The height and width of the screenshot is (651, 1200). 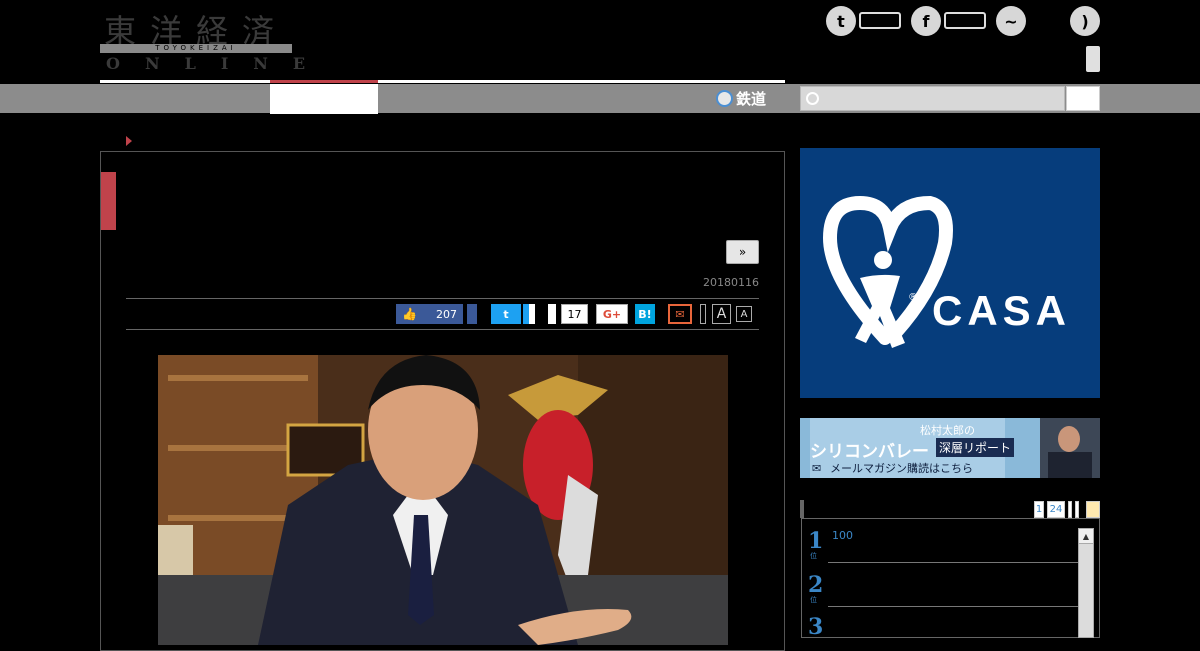 What do you see at coordinates (1056, 509) in the screenshot?
I see `ranking-page-24: 24` at bounding box center [1056, 509].